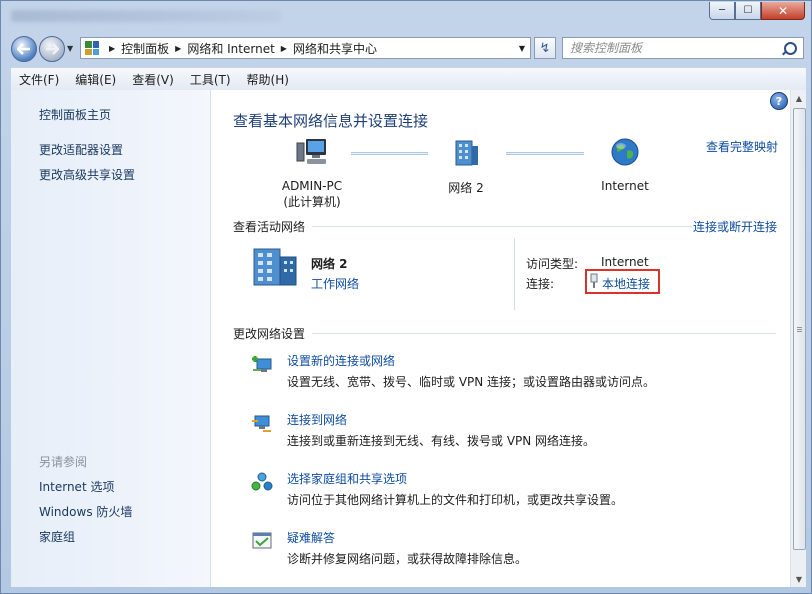 Image resolution: width=812 pixels, height=594 pixels. What do you see at coordinates (269, 227) in the screenshot?
I see `active-networks-label: 查看活动网络` at bounding box center [269, 227].